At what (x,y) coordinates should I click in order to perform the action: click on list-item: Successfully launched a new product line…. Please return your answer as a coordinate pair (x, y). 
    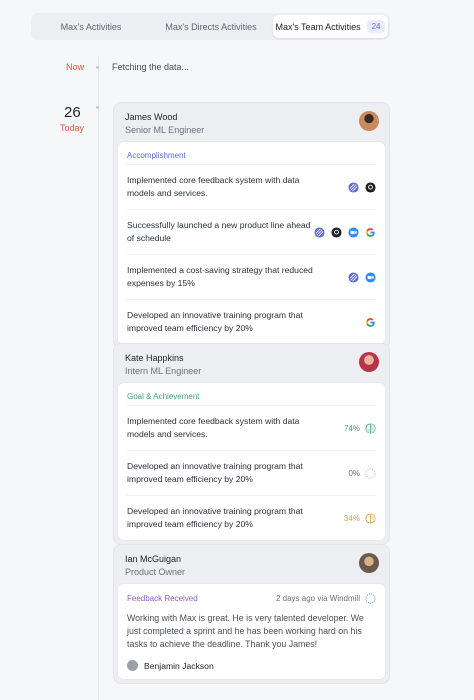
    Looking at the image, I should click on (251, 231).